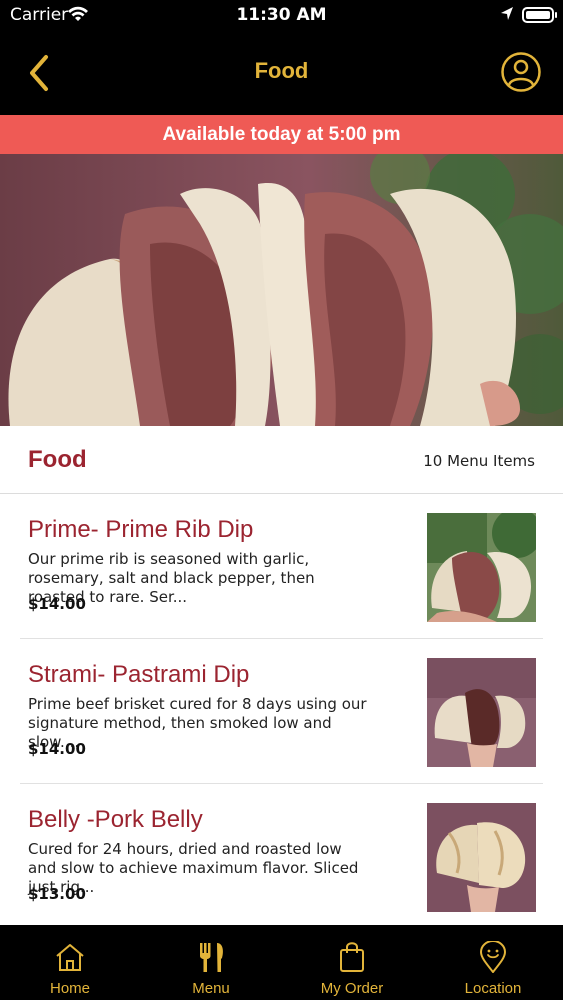  What do you see at coordinates (139, 674) in the screenshot?
I see `menu-item-name: Strami- Pastrami Dip` at bounding box center [139, 674].